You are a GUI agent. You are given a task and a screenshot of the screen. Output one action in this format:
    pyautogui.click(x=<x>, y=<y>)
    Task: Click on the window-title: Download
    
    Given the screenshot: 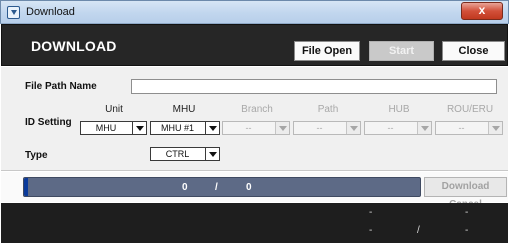 What is the action you would take?
    pyautogui.click(x=50, y=12)
    